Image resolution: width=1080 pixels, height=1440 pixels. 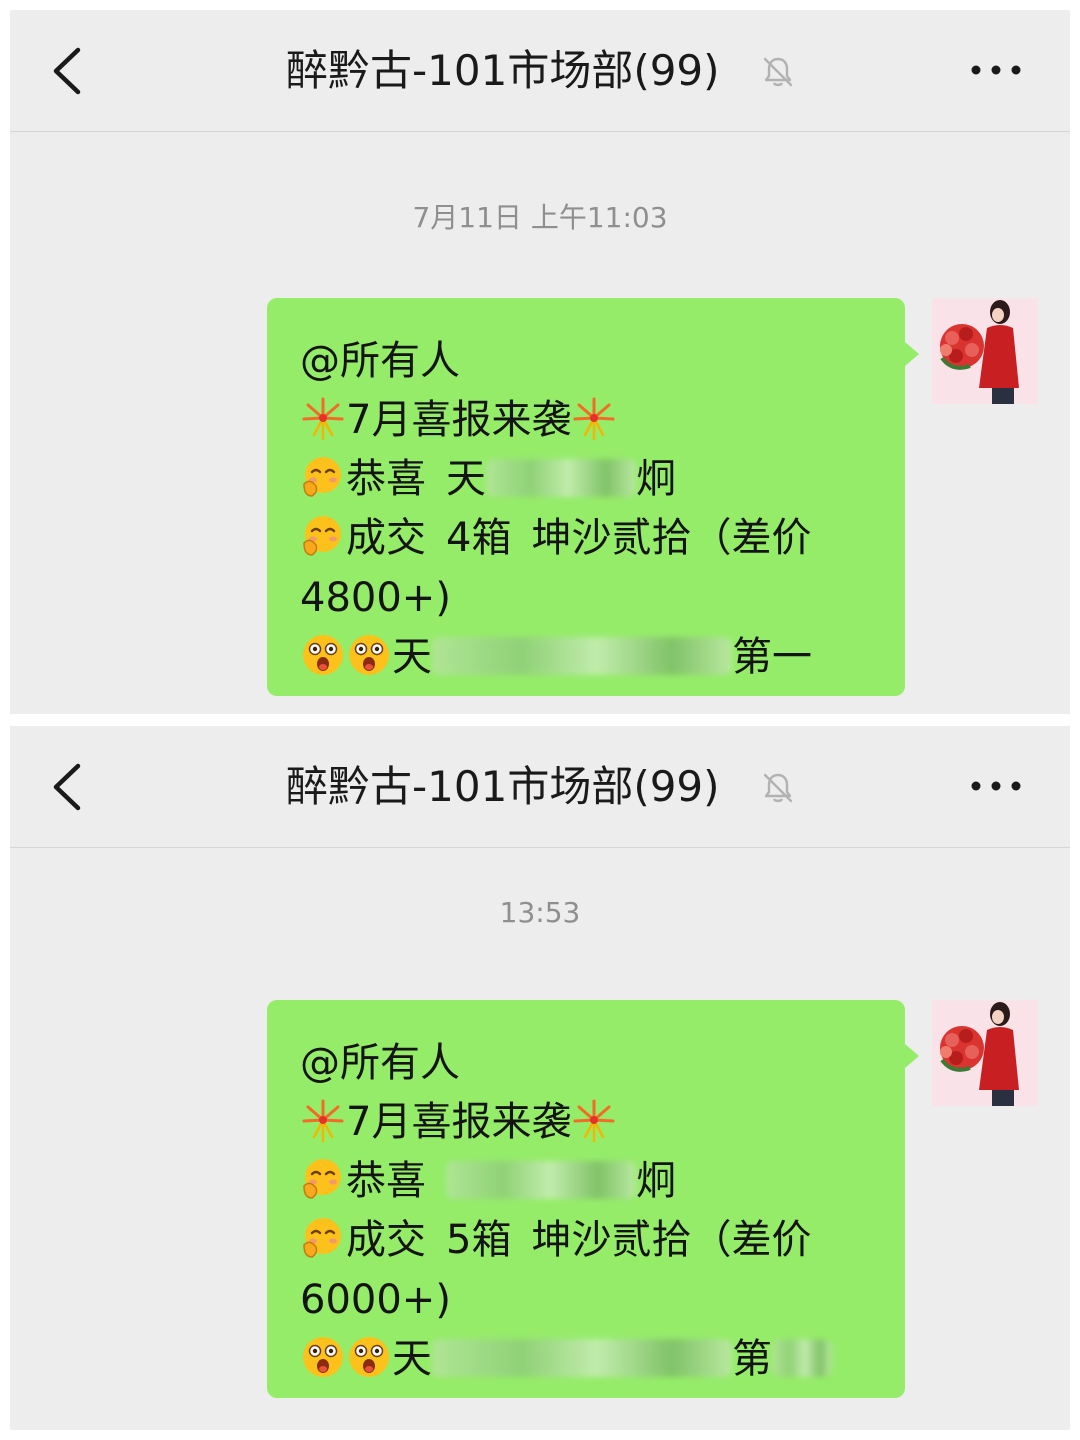 I want to click on congrats-line: 恭喜 炯, so click(x=488, y=1181).